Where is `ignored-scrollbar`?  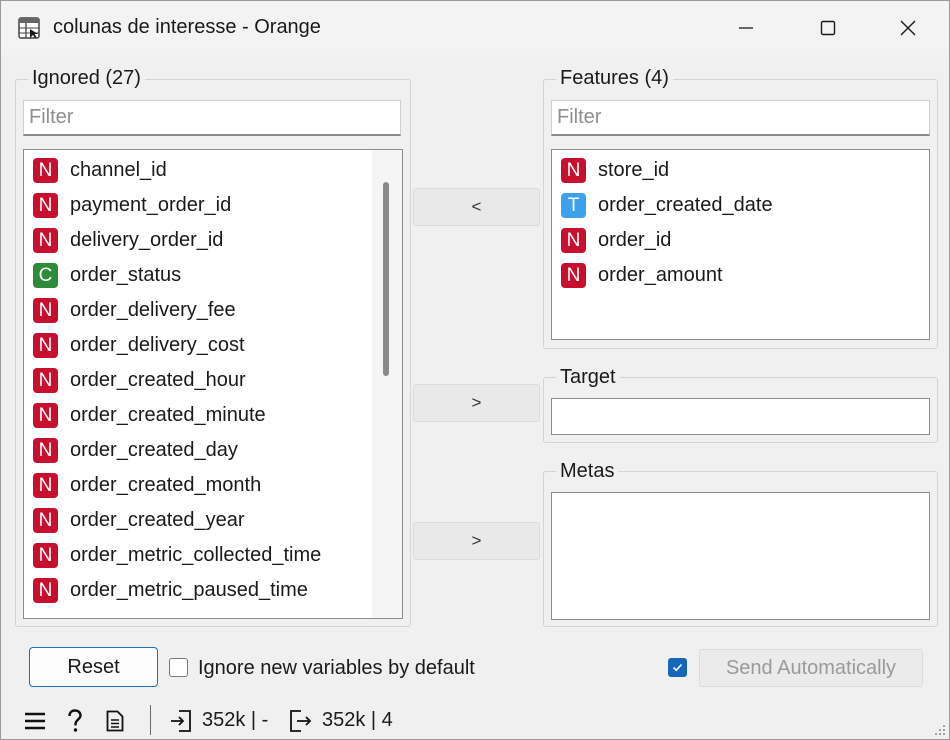
ignored-scrollbar is located at coordinates (387, 384).